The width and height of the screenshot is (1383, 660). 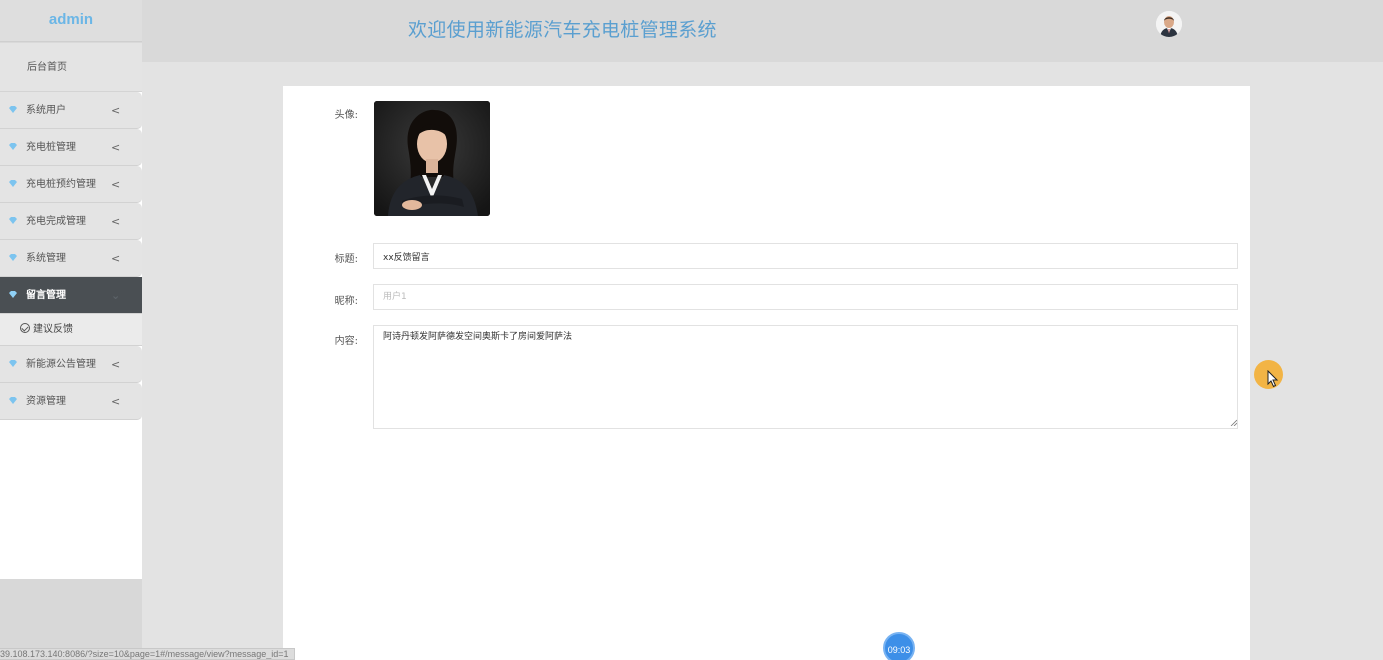 I want to click on sidebar-item-label: 充电完成管理, so click(x=56, y=221).